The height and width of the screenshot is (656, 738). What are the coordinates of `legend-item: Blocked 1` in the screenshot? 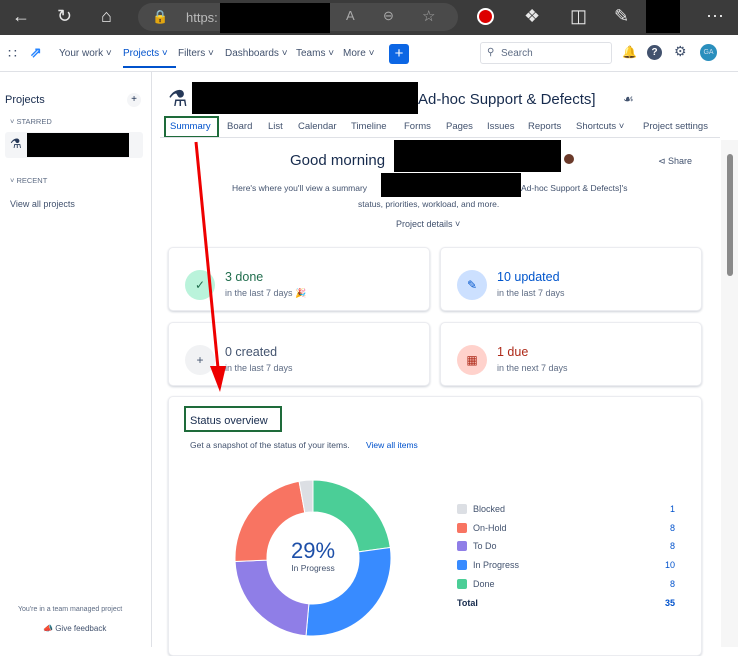 It's located at (572, 510).